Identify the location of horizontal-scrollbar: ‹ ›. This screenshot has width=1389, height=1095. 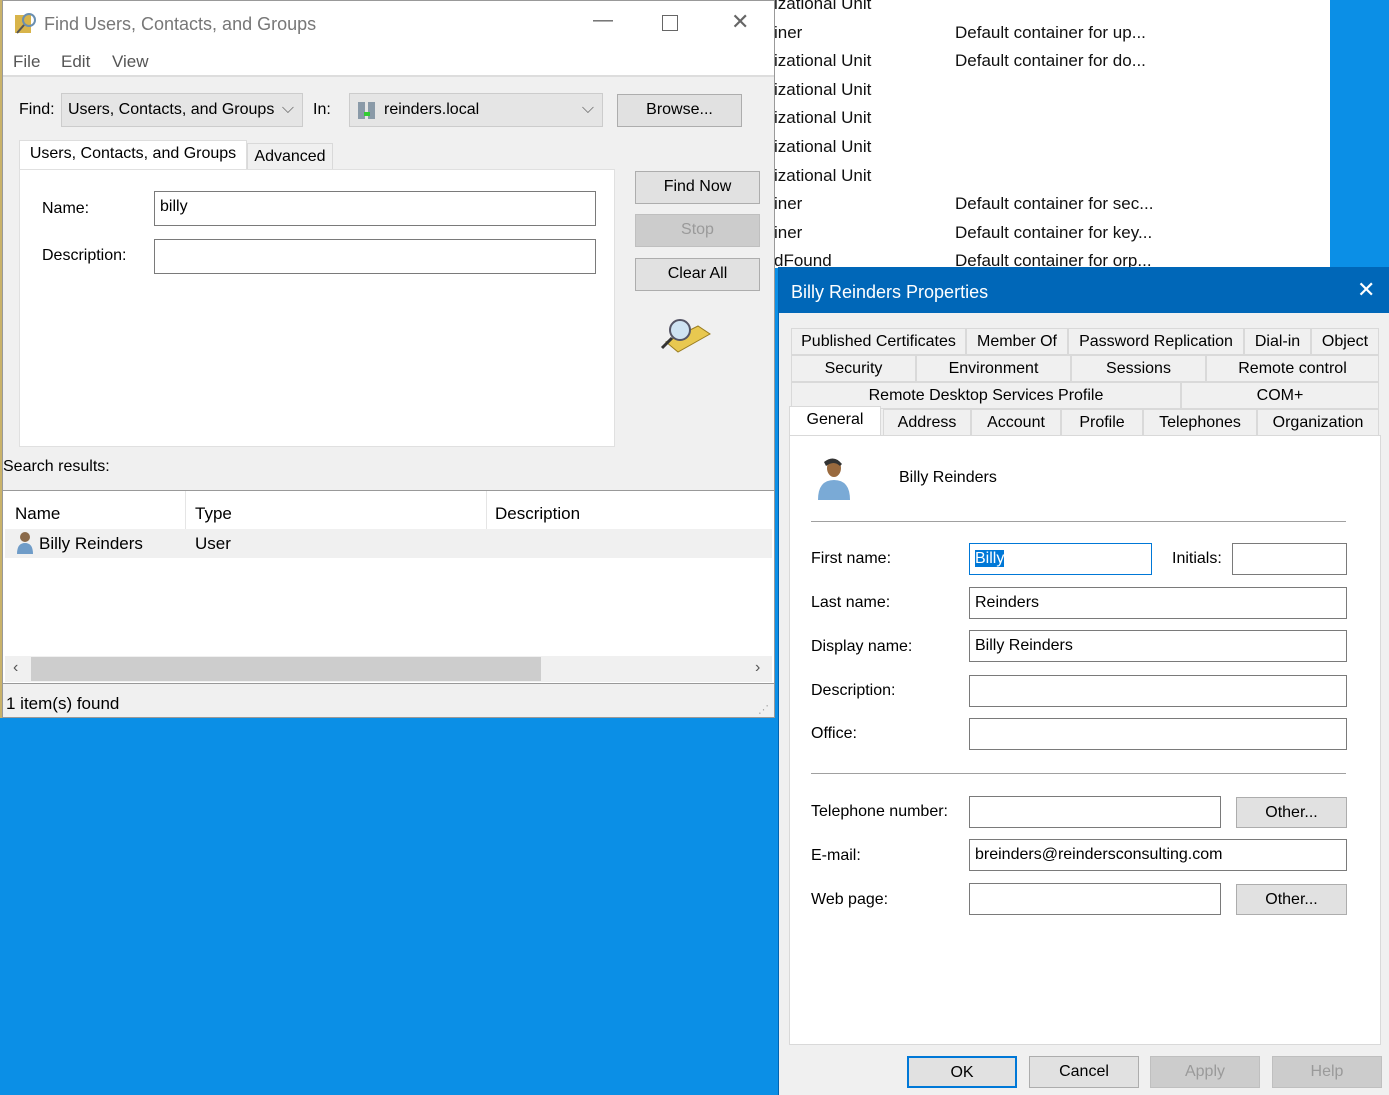
(388, 669).